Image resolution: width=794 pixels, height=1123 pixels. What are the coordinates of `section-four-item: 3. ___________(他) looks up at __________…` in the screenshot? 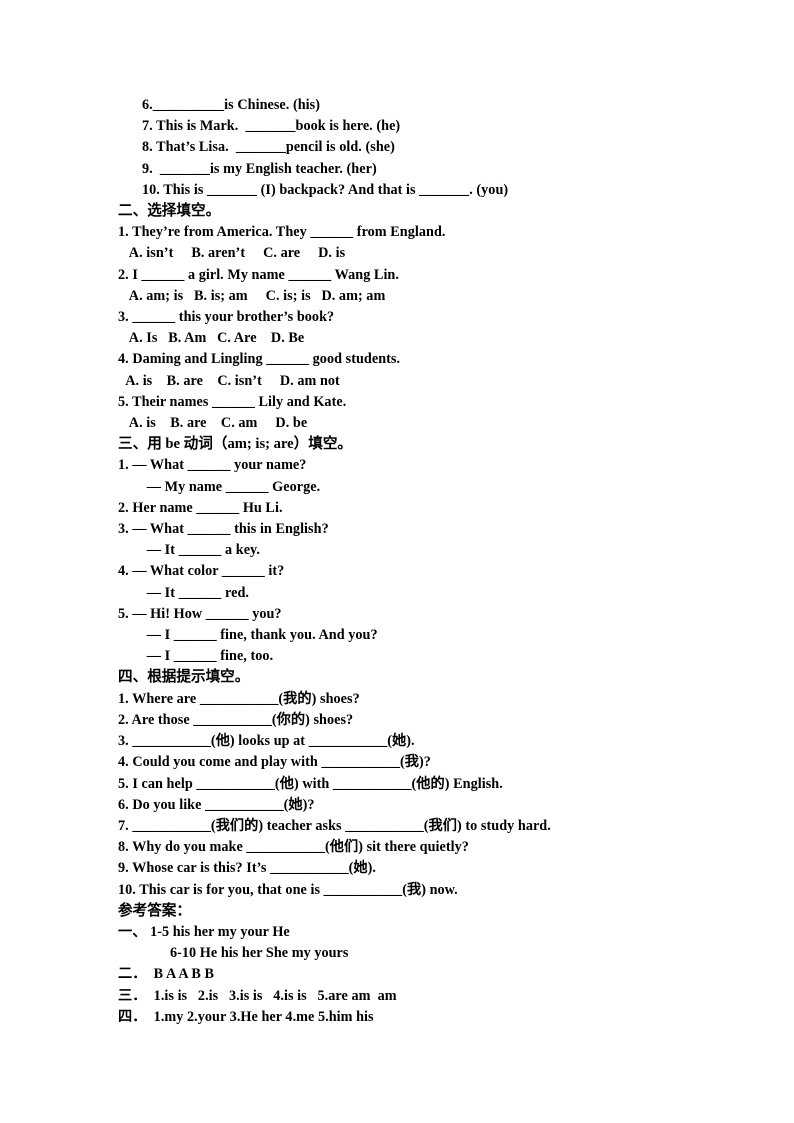 It's located at (266, 741).